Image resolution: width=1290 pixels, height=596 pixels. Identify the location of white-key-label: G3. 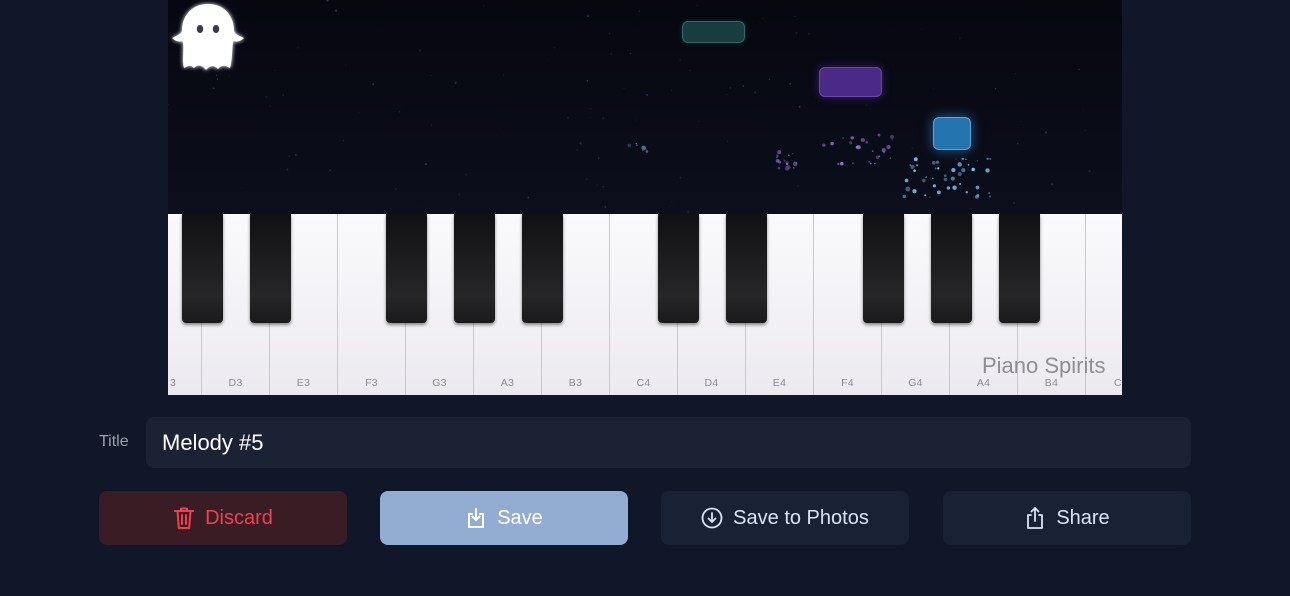
(439, 383).